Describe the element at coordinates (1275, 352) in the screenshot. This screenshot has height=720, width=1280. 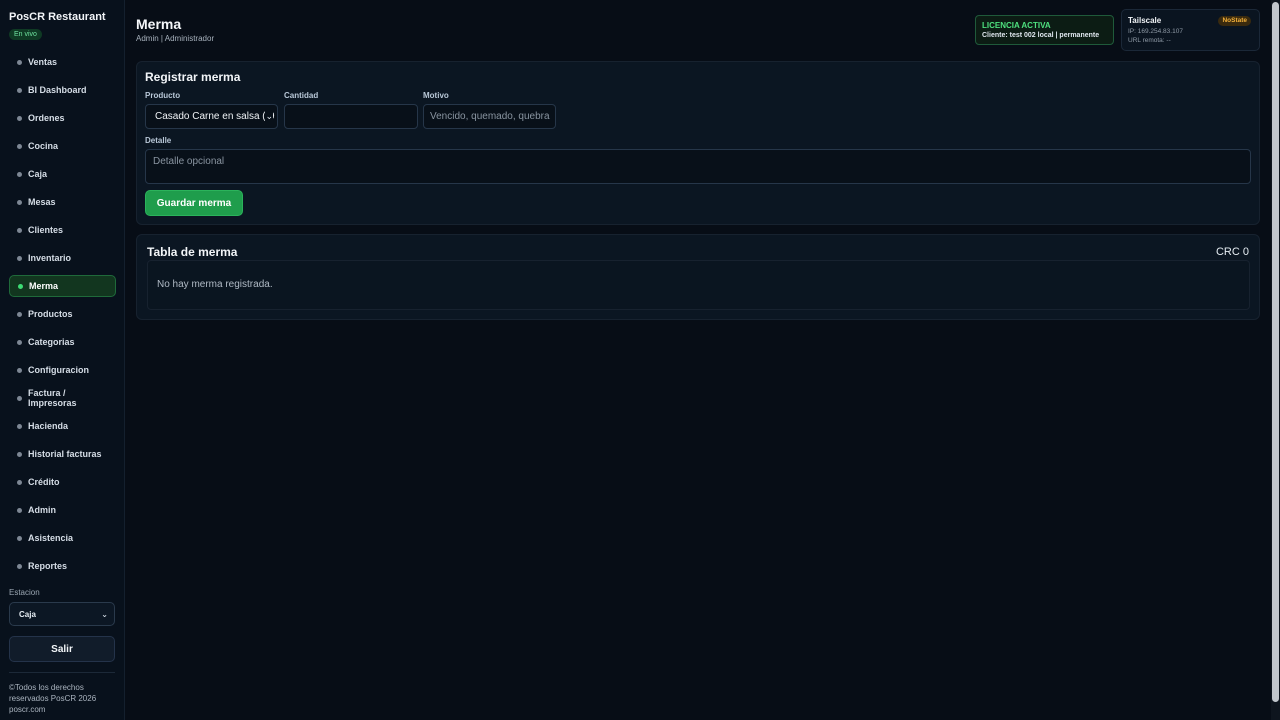
I see `scrollbar-thumb` at that location.